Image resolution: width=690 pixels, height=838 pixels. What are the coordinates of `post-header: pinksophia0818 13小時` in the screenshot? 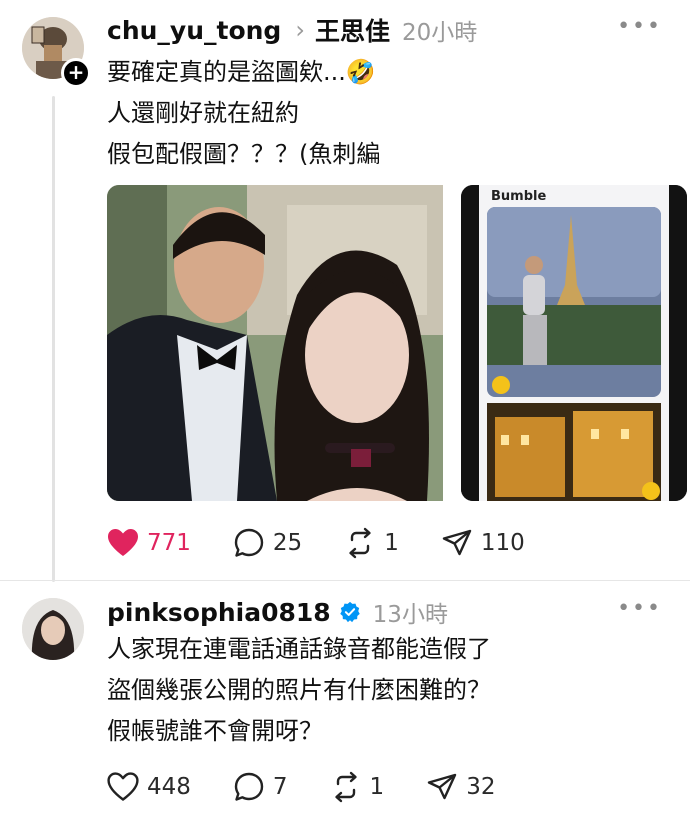 It's located at (277, 612).